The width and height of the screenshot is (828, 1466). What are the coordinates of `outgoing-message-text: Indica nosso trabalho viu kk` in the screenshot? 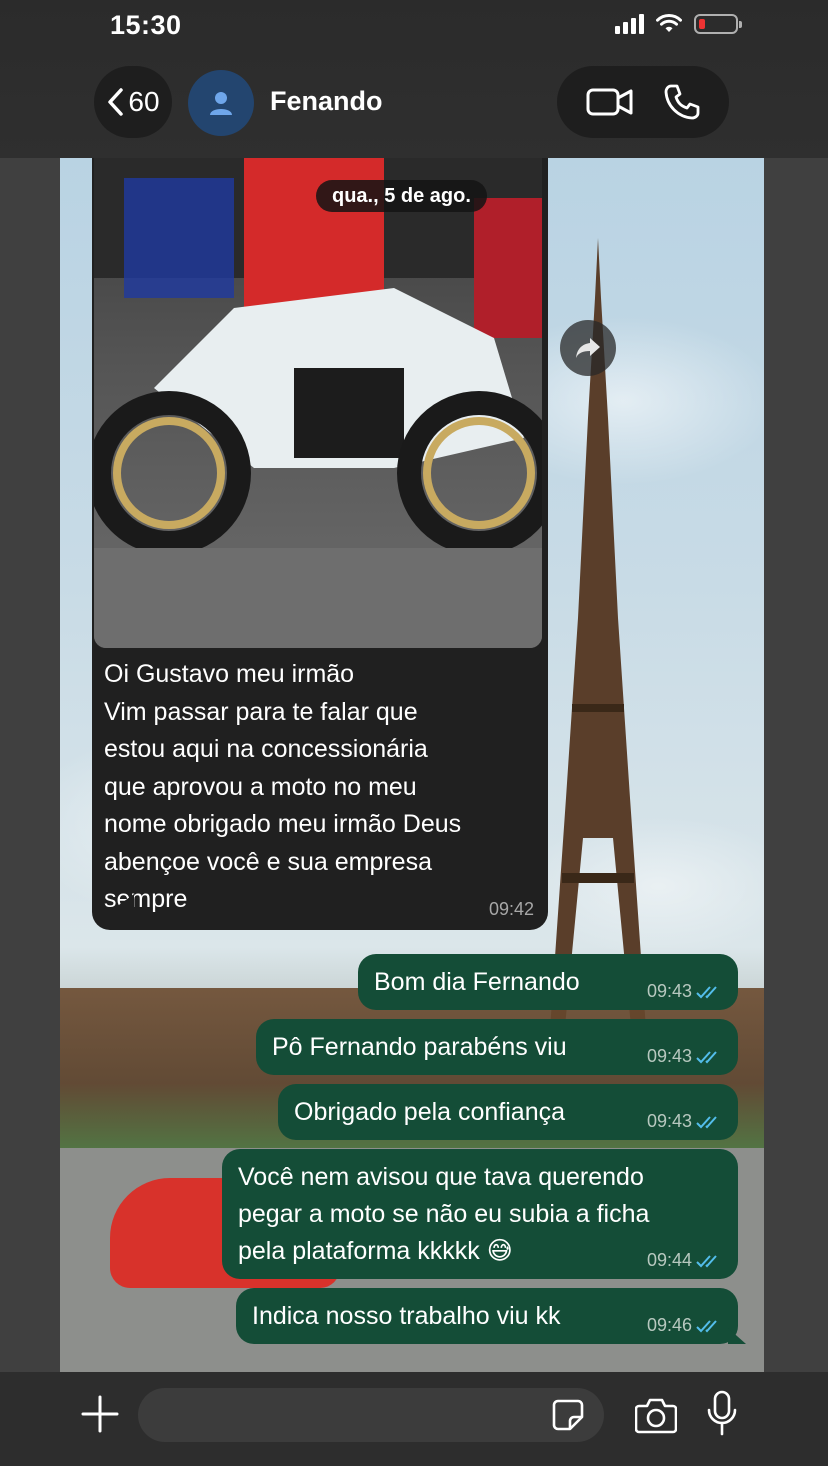 It's located at (406, 1315).